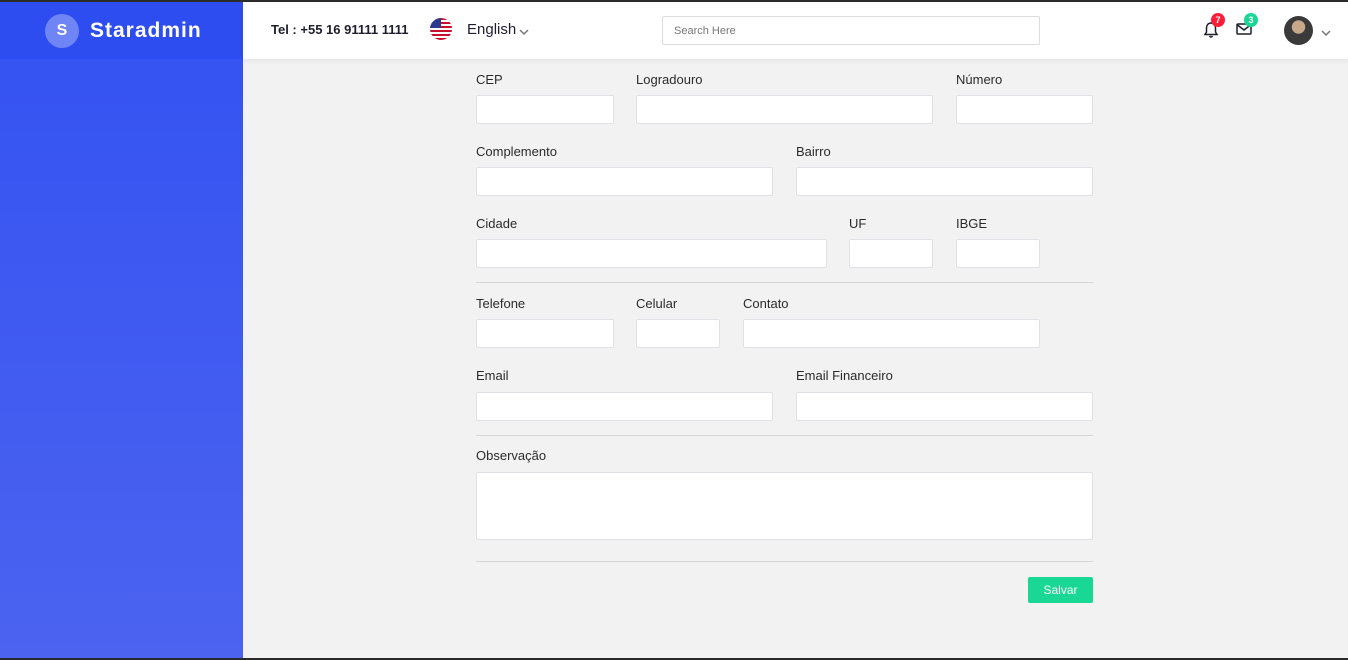 The image size is (1348, 660). What do you see at coordinates (492, 375) in the screenshot?
I see `email-label: Email` at bounding box center [492, 375].